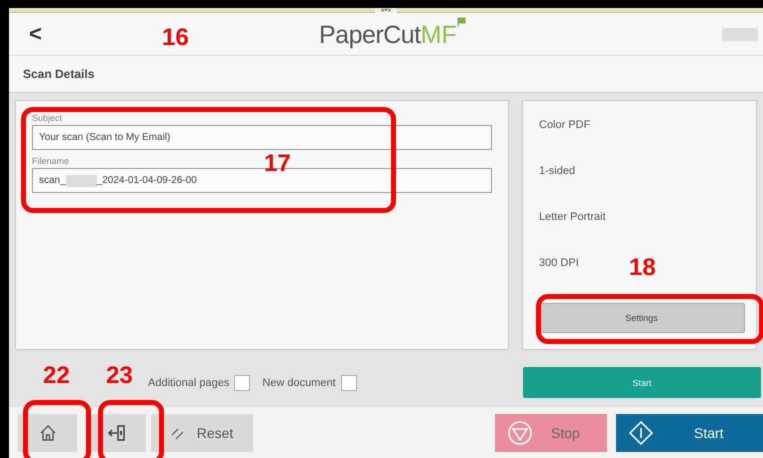 The height and width of the screenshot is (458, 763). Describe the element at coordinates (35, 34) in the screenshot. I see `back-button: <` at that location.